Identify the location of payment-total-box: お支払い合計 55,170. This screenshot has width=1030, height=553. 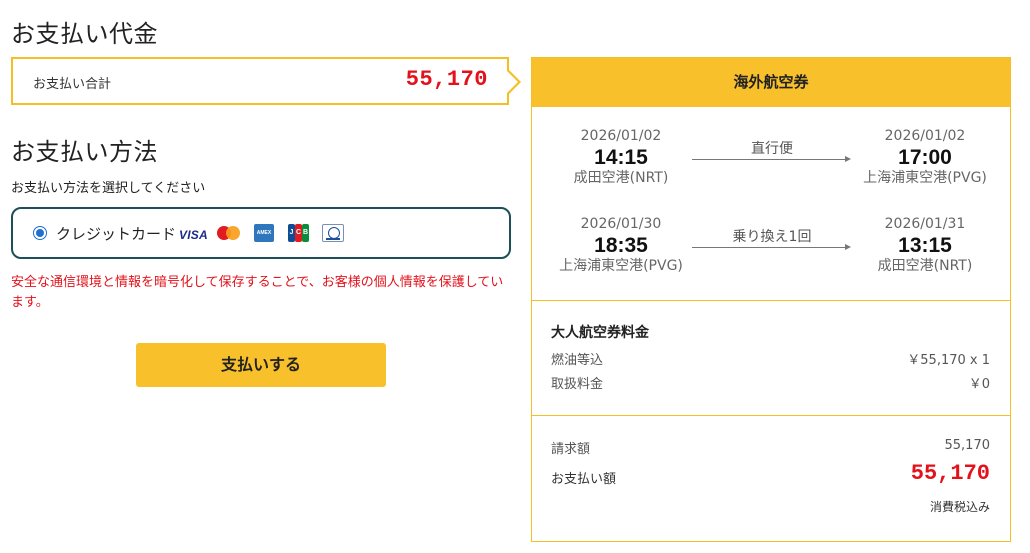
(260, 81).